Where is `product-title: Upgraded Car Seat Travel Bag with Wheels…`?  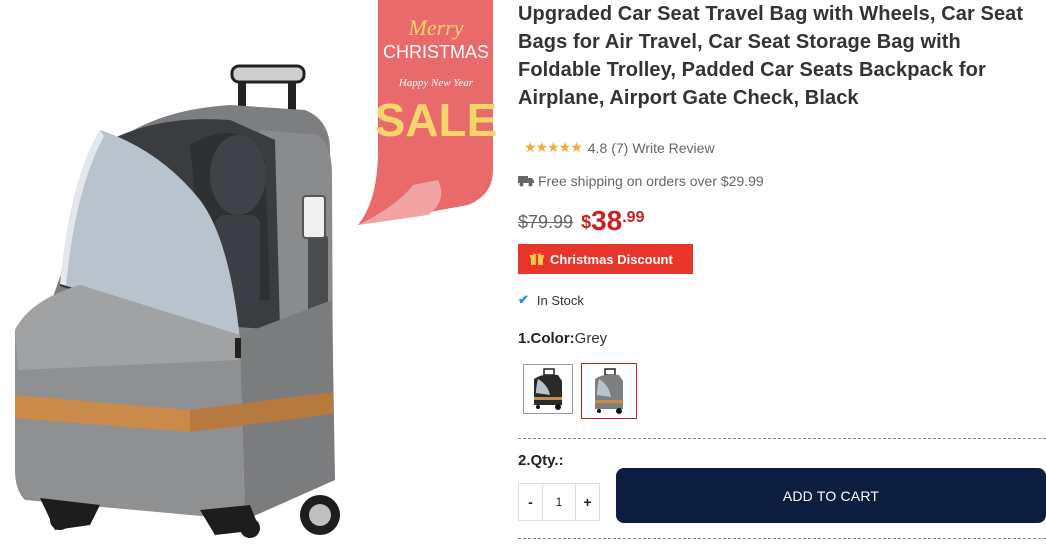
product-title: Upgraded Car Seat Travel Bag with Wheels… is located at coordinates (771, 56).